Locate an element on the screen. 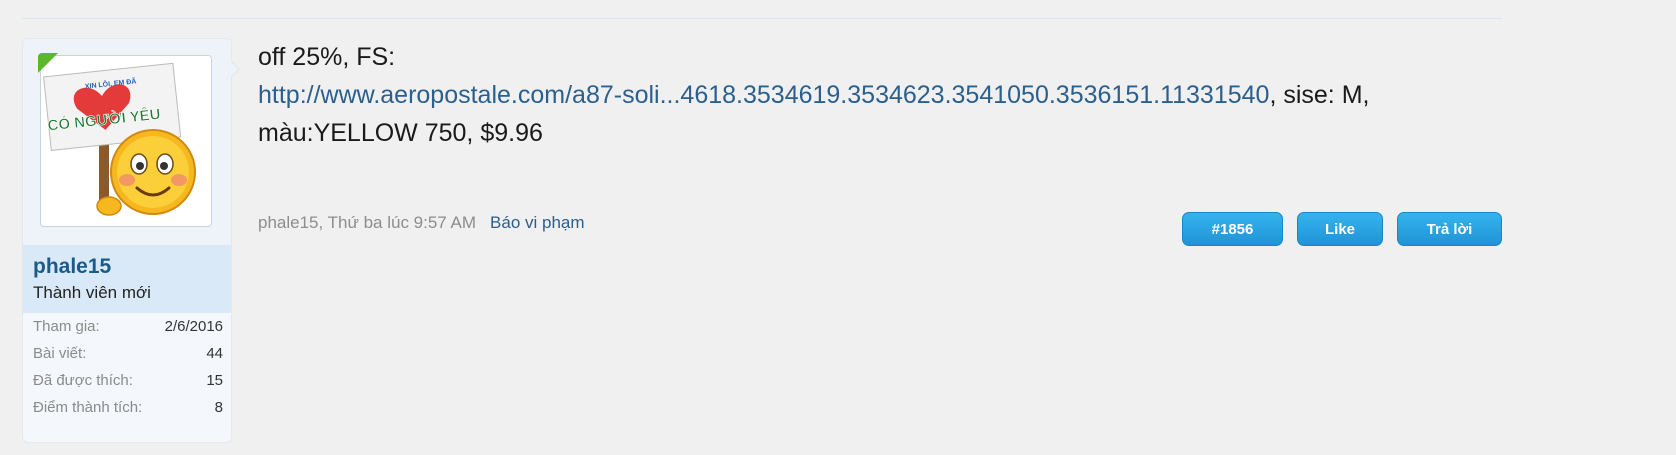 The image size is (1676, 455). post-meta: phale15, Thứ ba lúc 9:57 AM Báo vi phạm is located at coordinates (421, 223).